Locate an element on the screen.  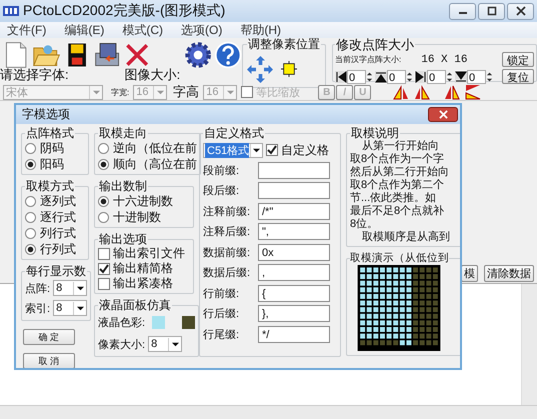
radio-button: 十六进制数 is located at coordinates (144, 201).